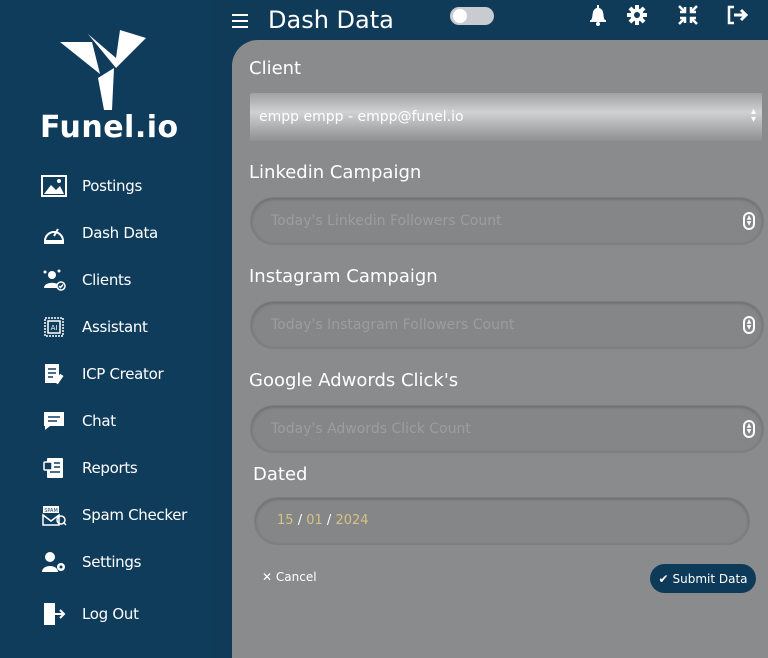  I want to click on image-icon, so click(54, 186).